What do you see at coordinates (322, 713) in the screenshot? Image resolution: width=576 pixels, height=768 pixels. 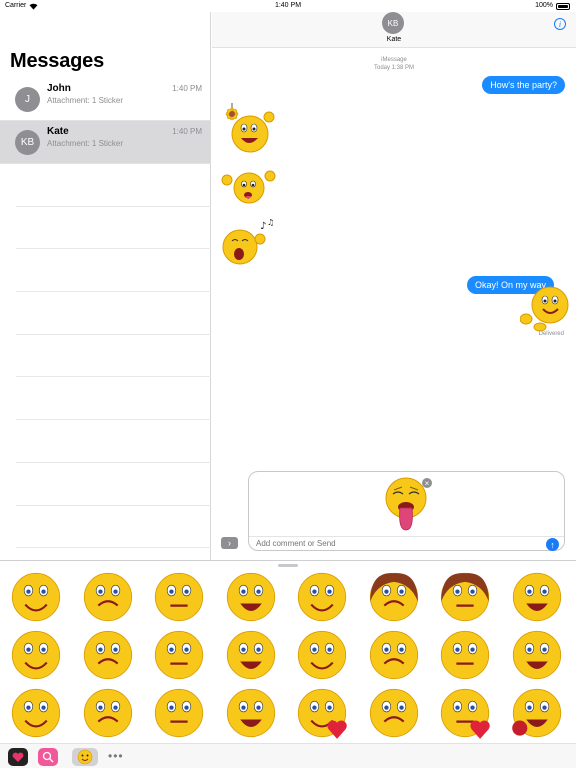 I see `heart-emoji-icon` at bounding box center [322, 713].